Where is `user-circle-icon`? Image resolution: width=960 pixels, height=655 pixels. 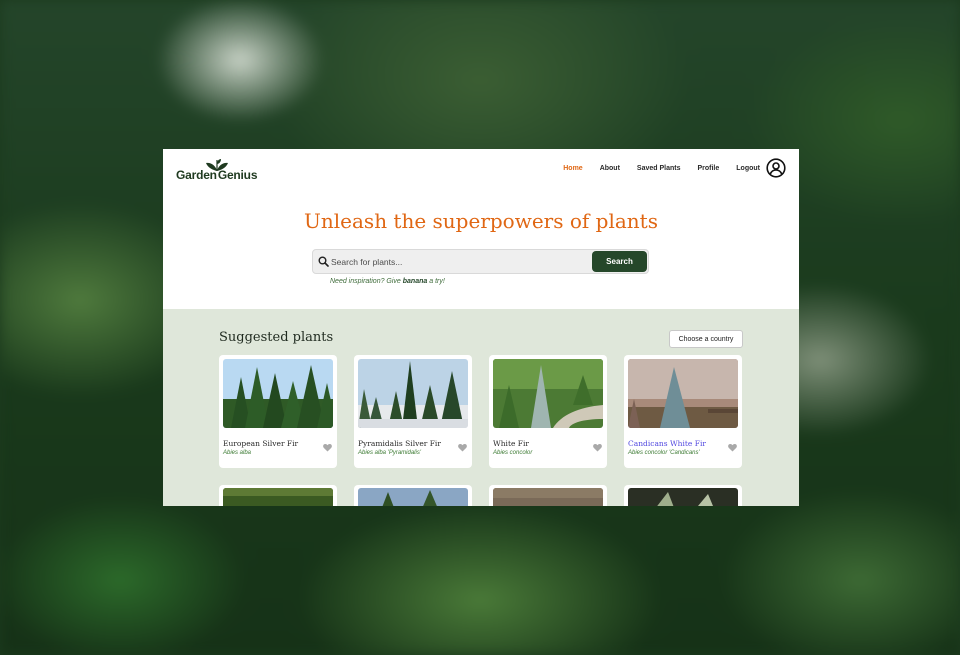
user-circle-icon is located at coordinates (776, 168).